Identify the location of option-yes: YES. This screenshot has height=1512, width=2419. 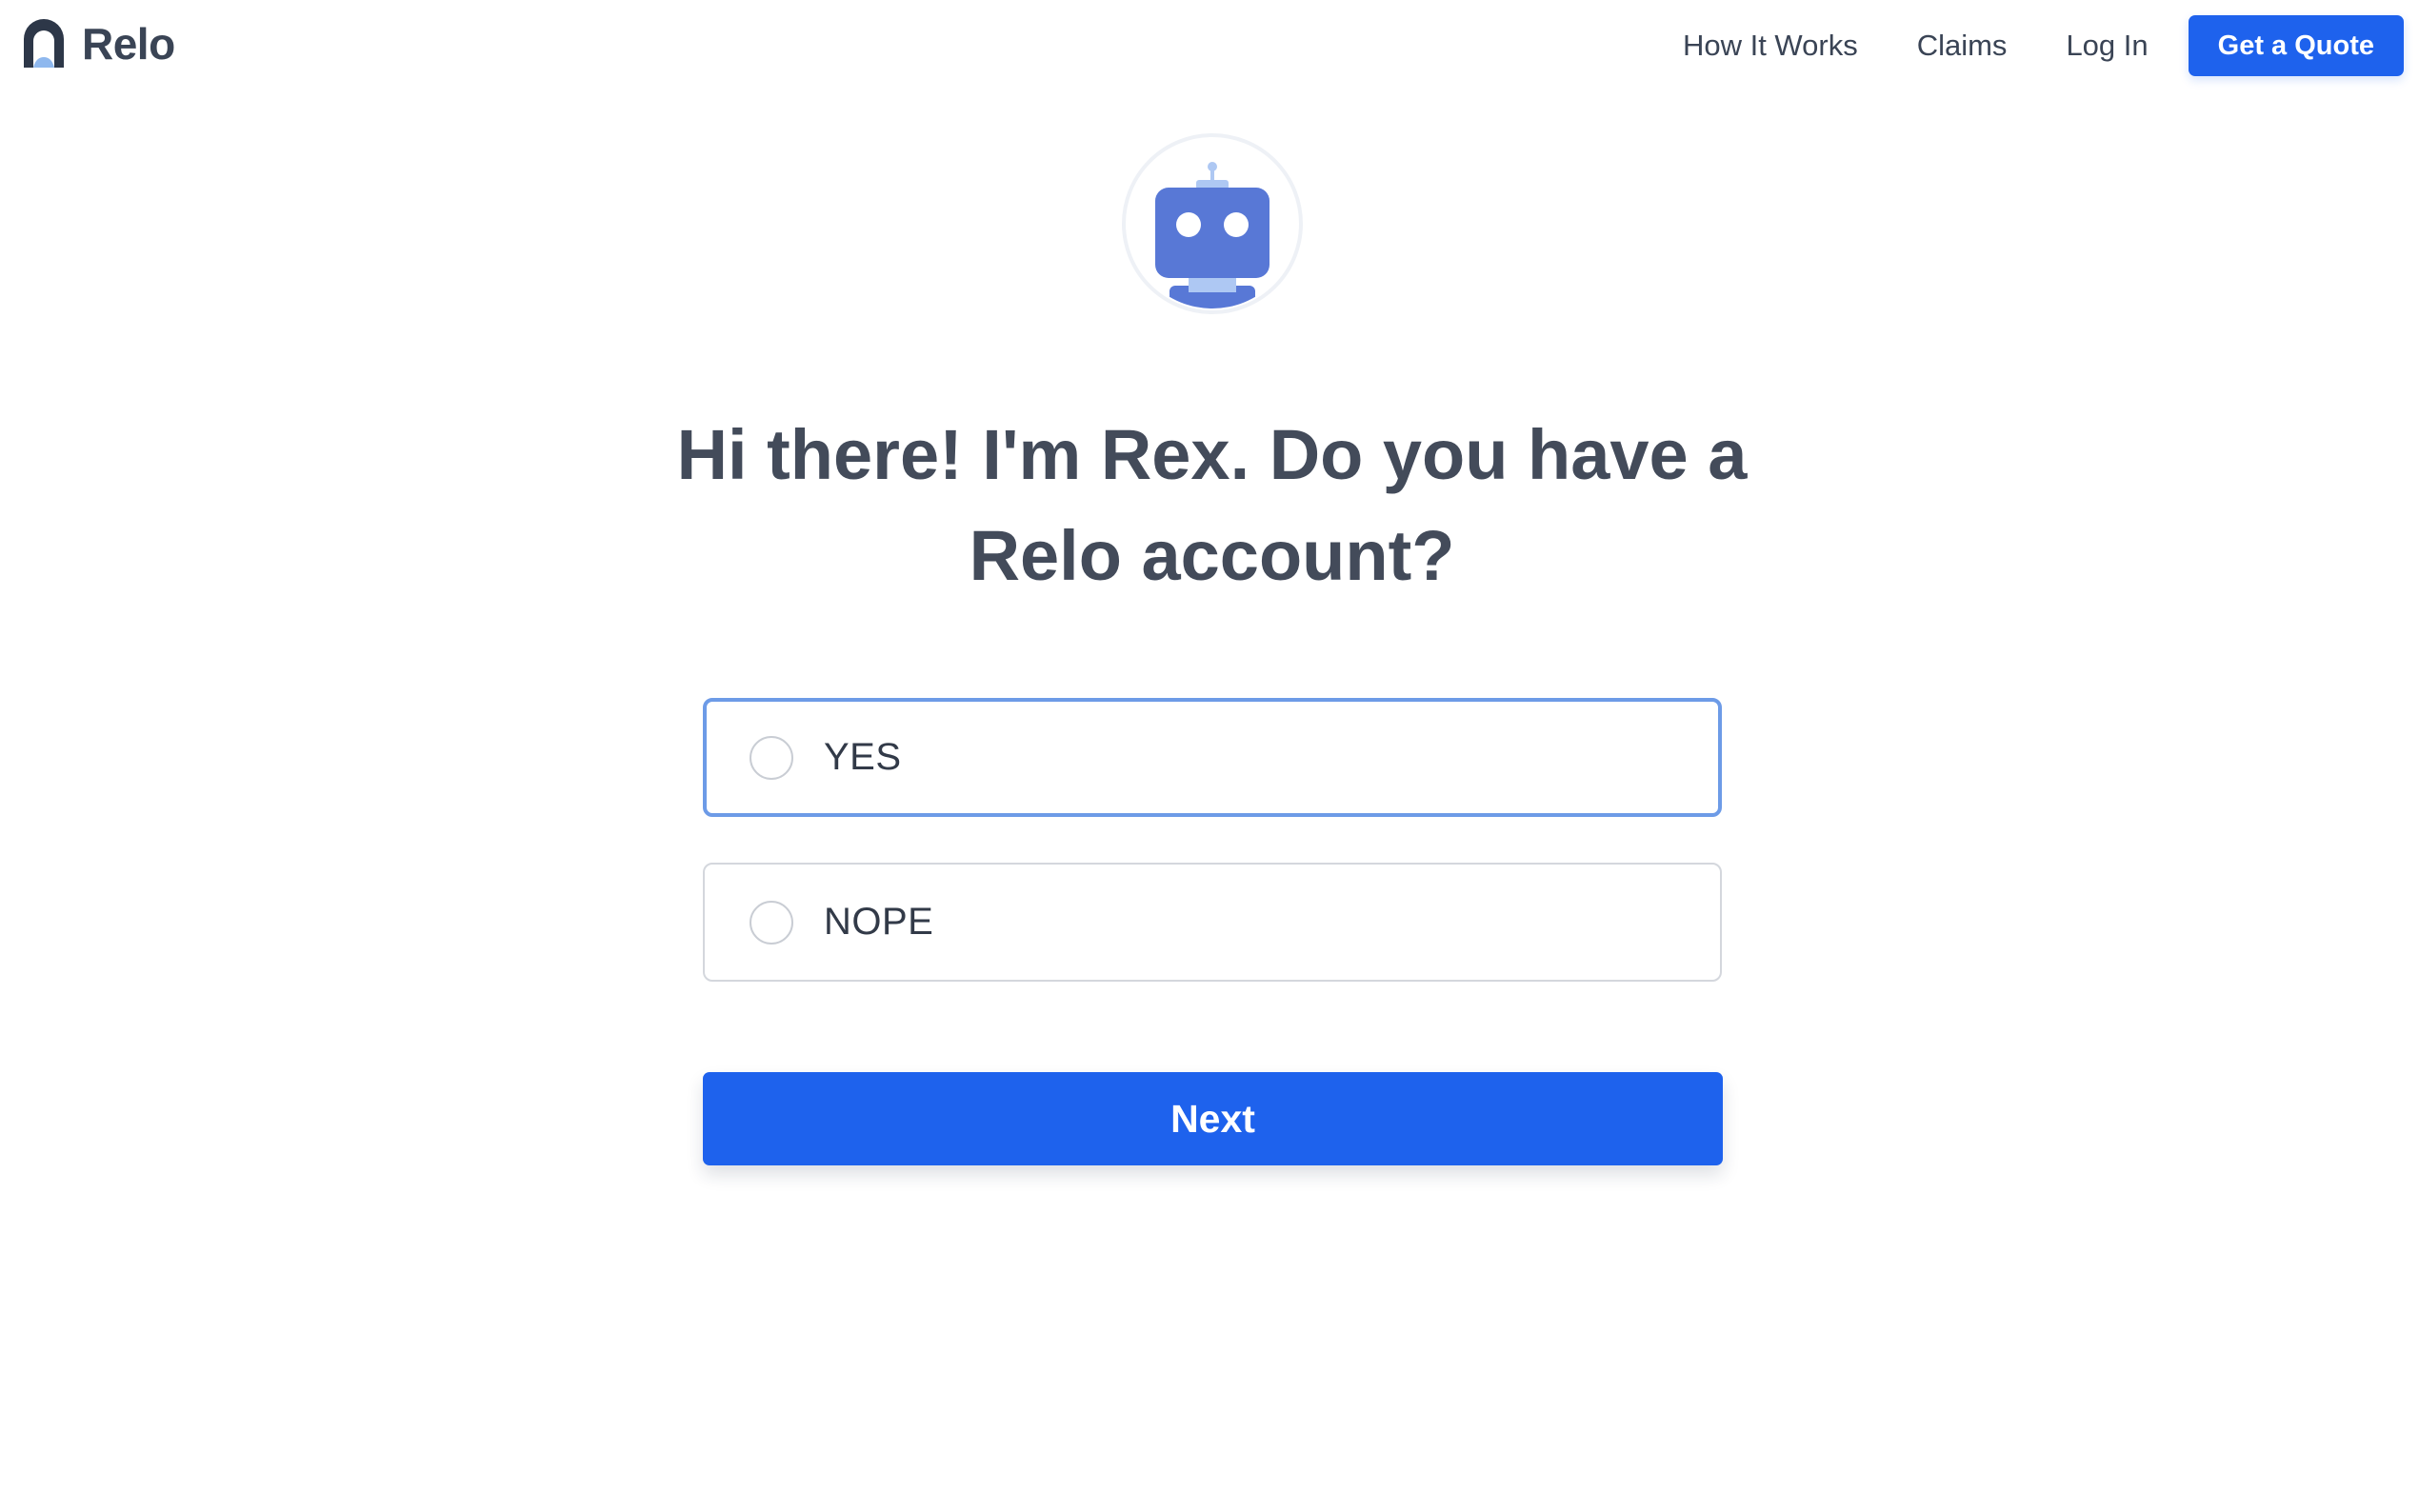
(1212, 757).